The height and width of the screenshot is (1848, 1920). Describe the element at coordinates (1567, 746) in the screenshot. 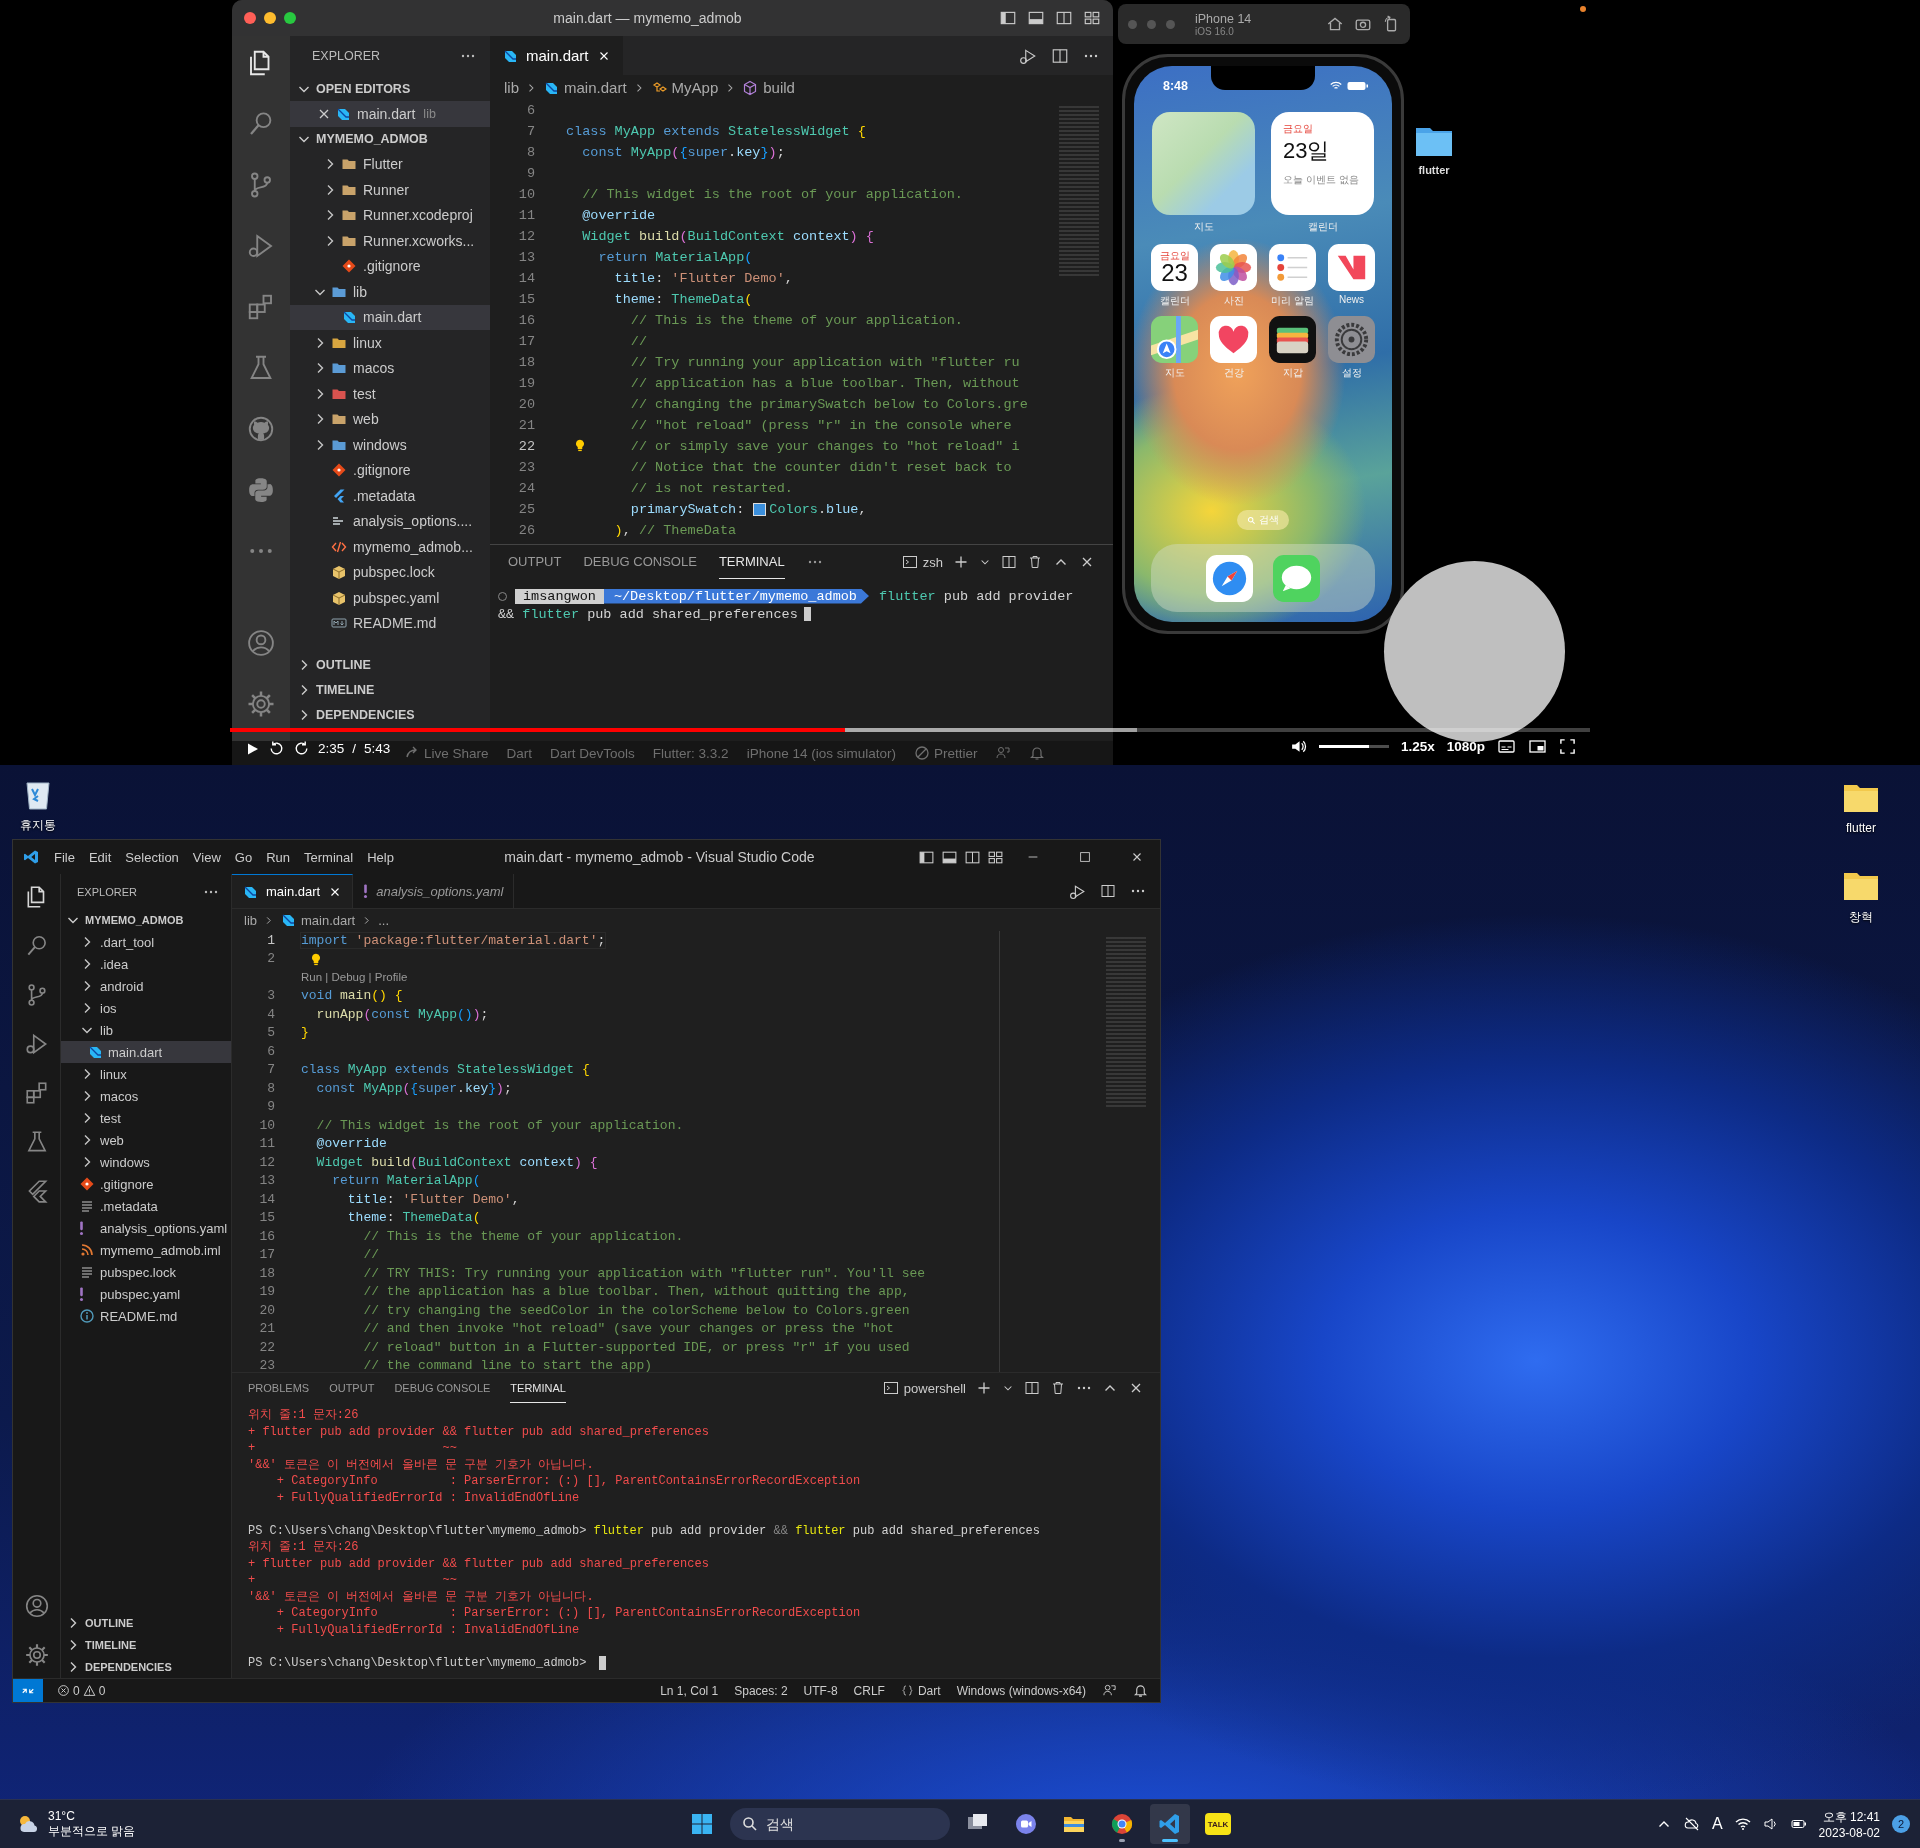

I see `fullscreen-icon` at that location.